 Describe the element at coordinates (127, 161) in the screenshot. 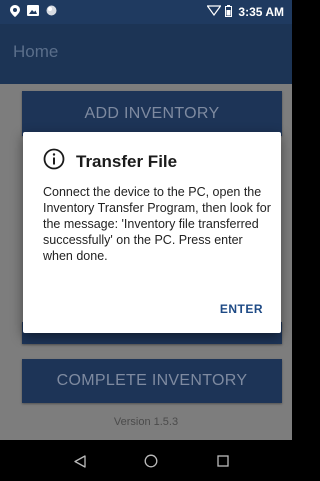

I see `dialog-title: Transfer File` at that location.